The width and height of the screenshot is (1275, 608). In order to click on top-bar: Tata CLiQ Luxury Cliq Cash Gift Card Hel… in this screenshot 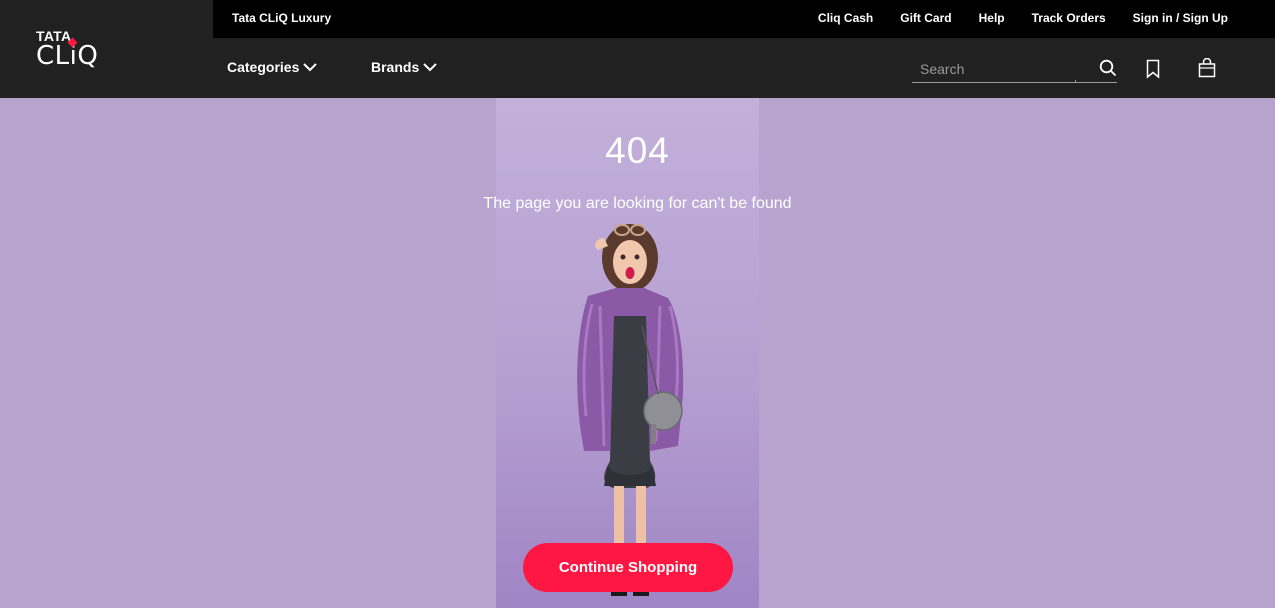, I will do `click(744, 19)`.